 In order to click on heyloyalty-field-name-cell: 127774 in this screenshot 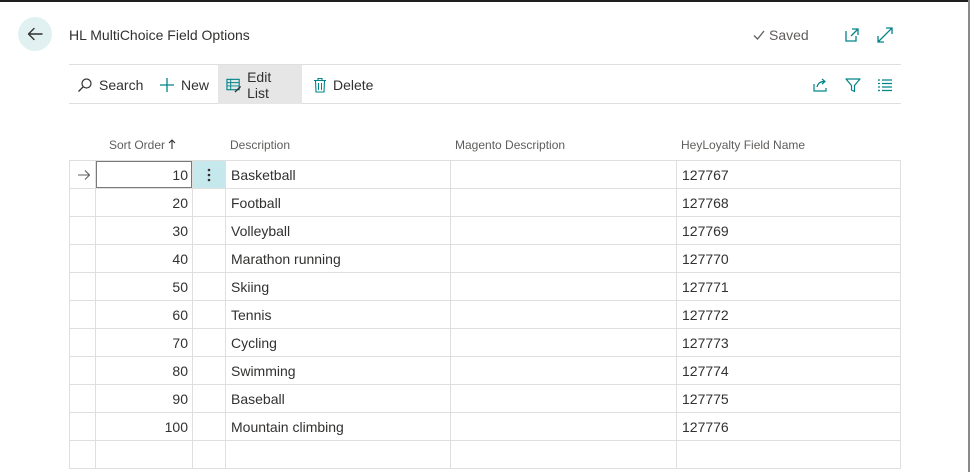, I will do `click(789, 370)`.